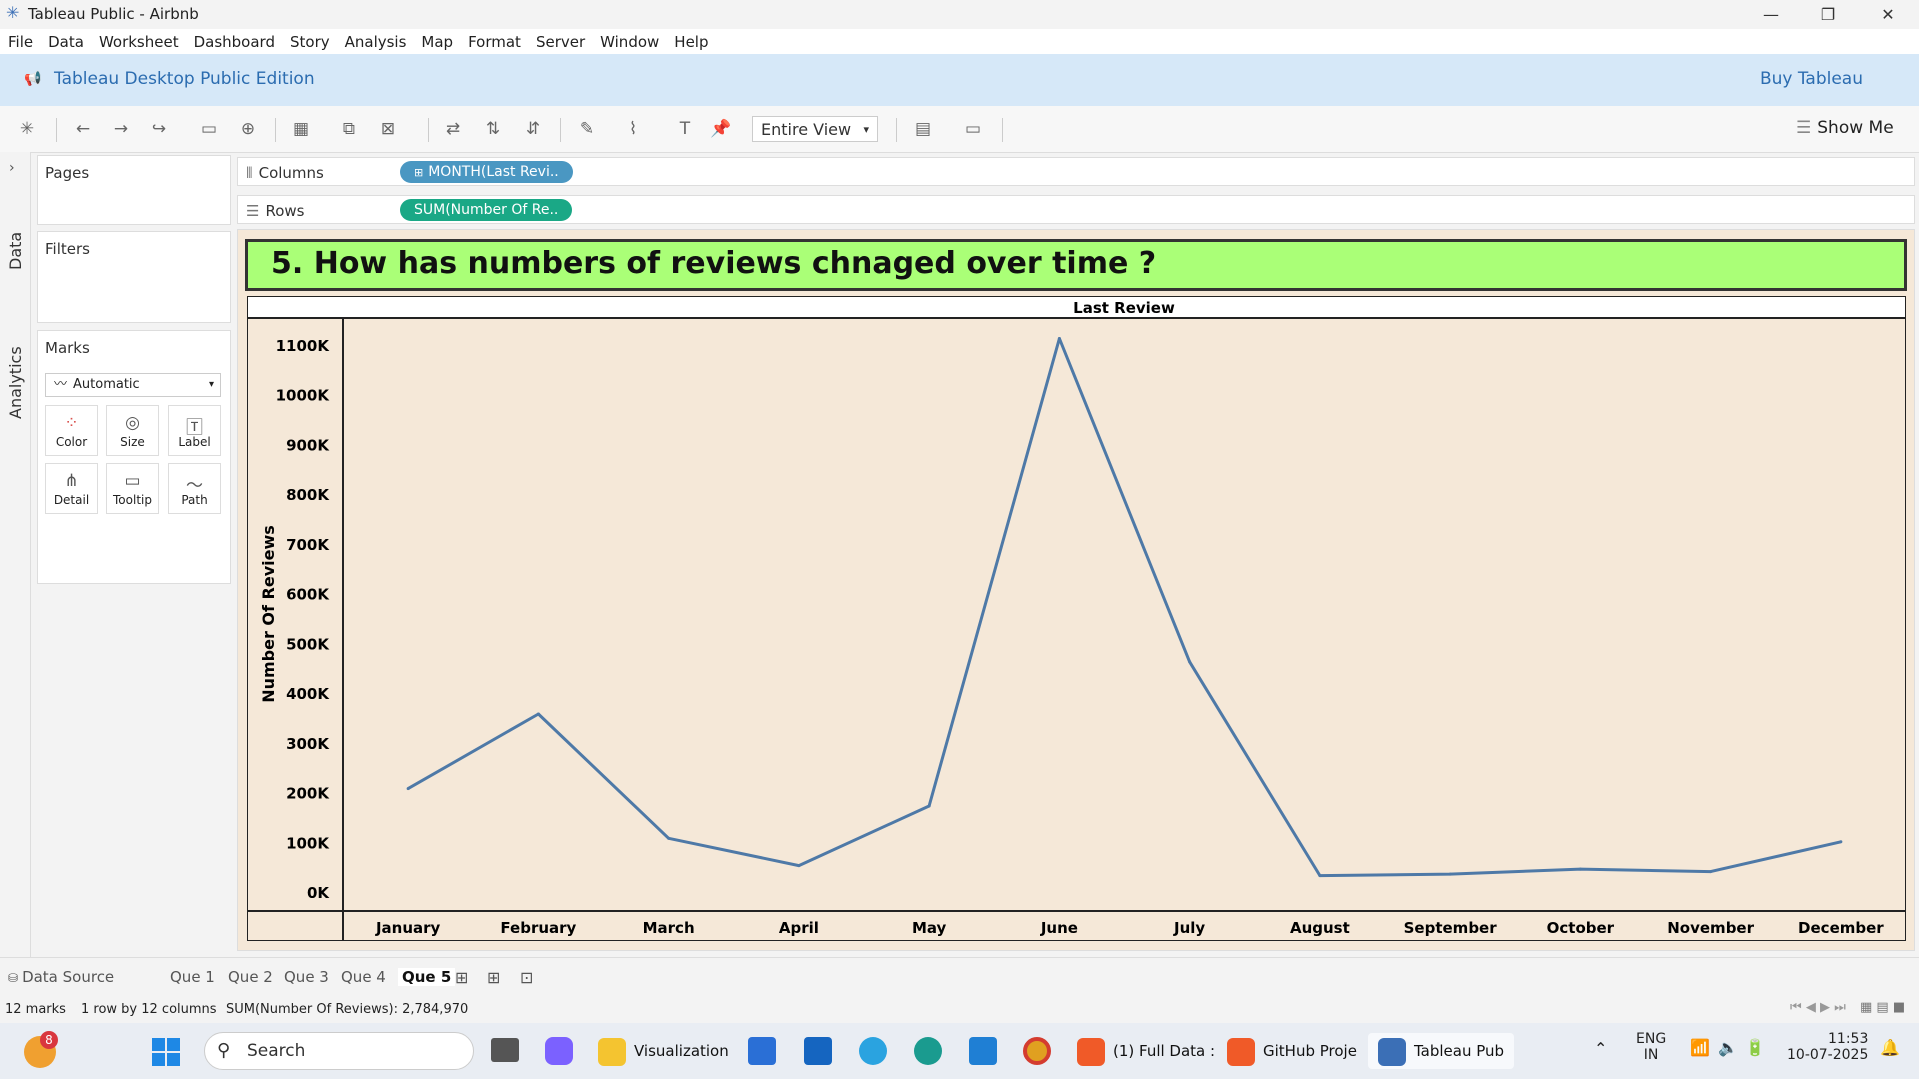 Image resolution: width=1919 pixels, height=1079 pixels. I want to click on toolbar-divider, so click(275, 130).